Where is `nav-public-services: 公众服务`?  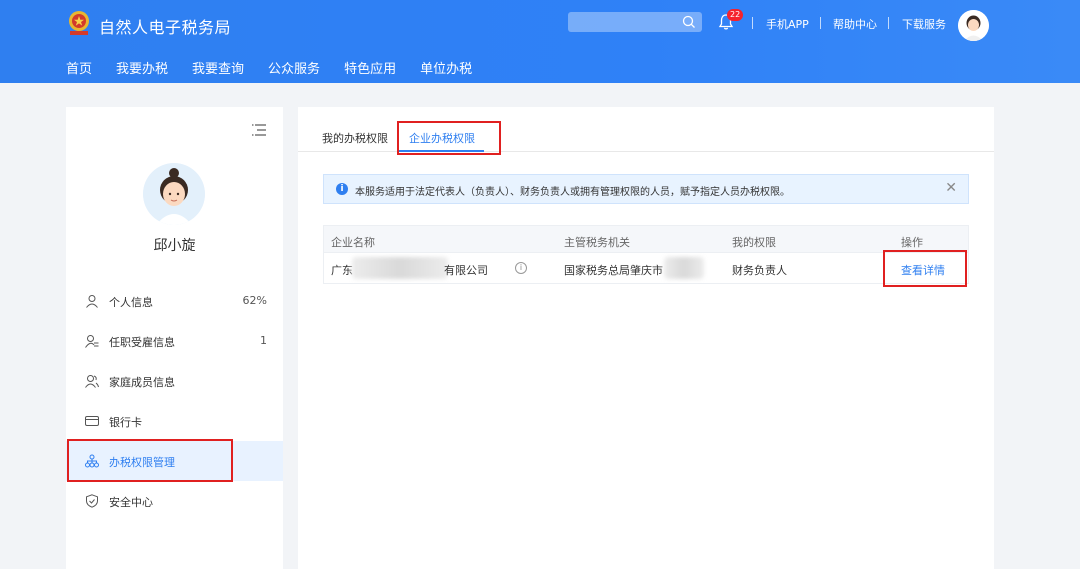
nav-public-services: 公众服务 is located at coordinates (294, 67).